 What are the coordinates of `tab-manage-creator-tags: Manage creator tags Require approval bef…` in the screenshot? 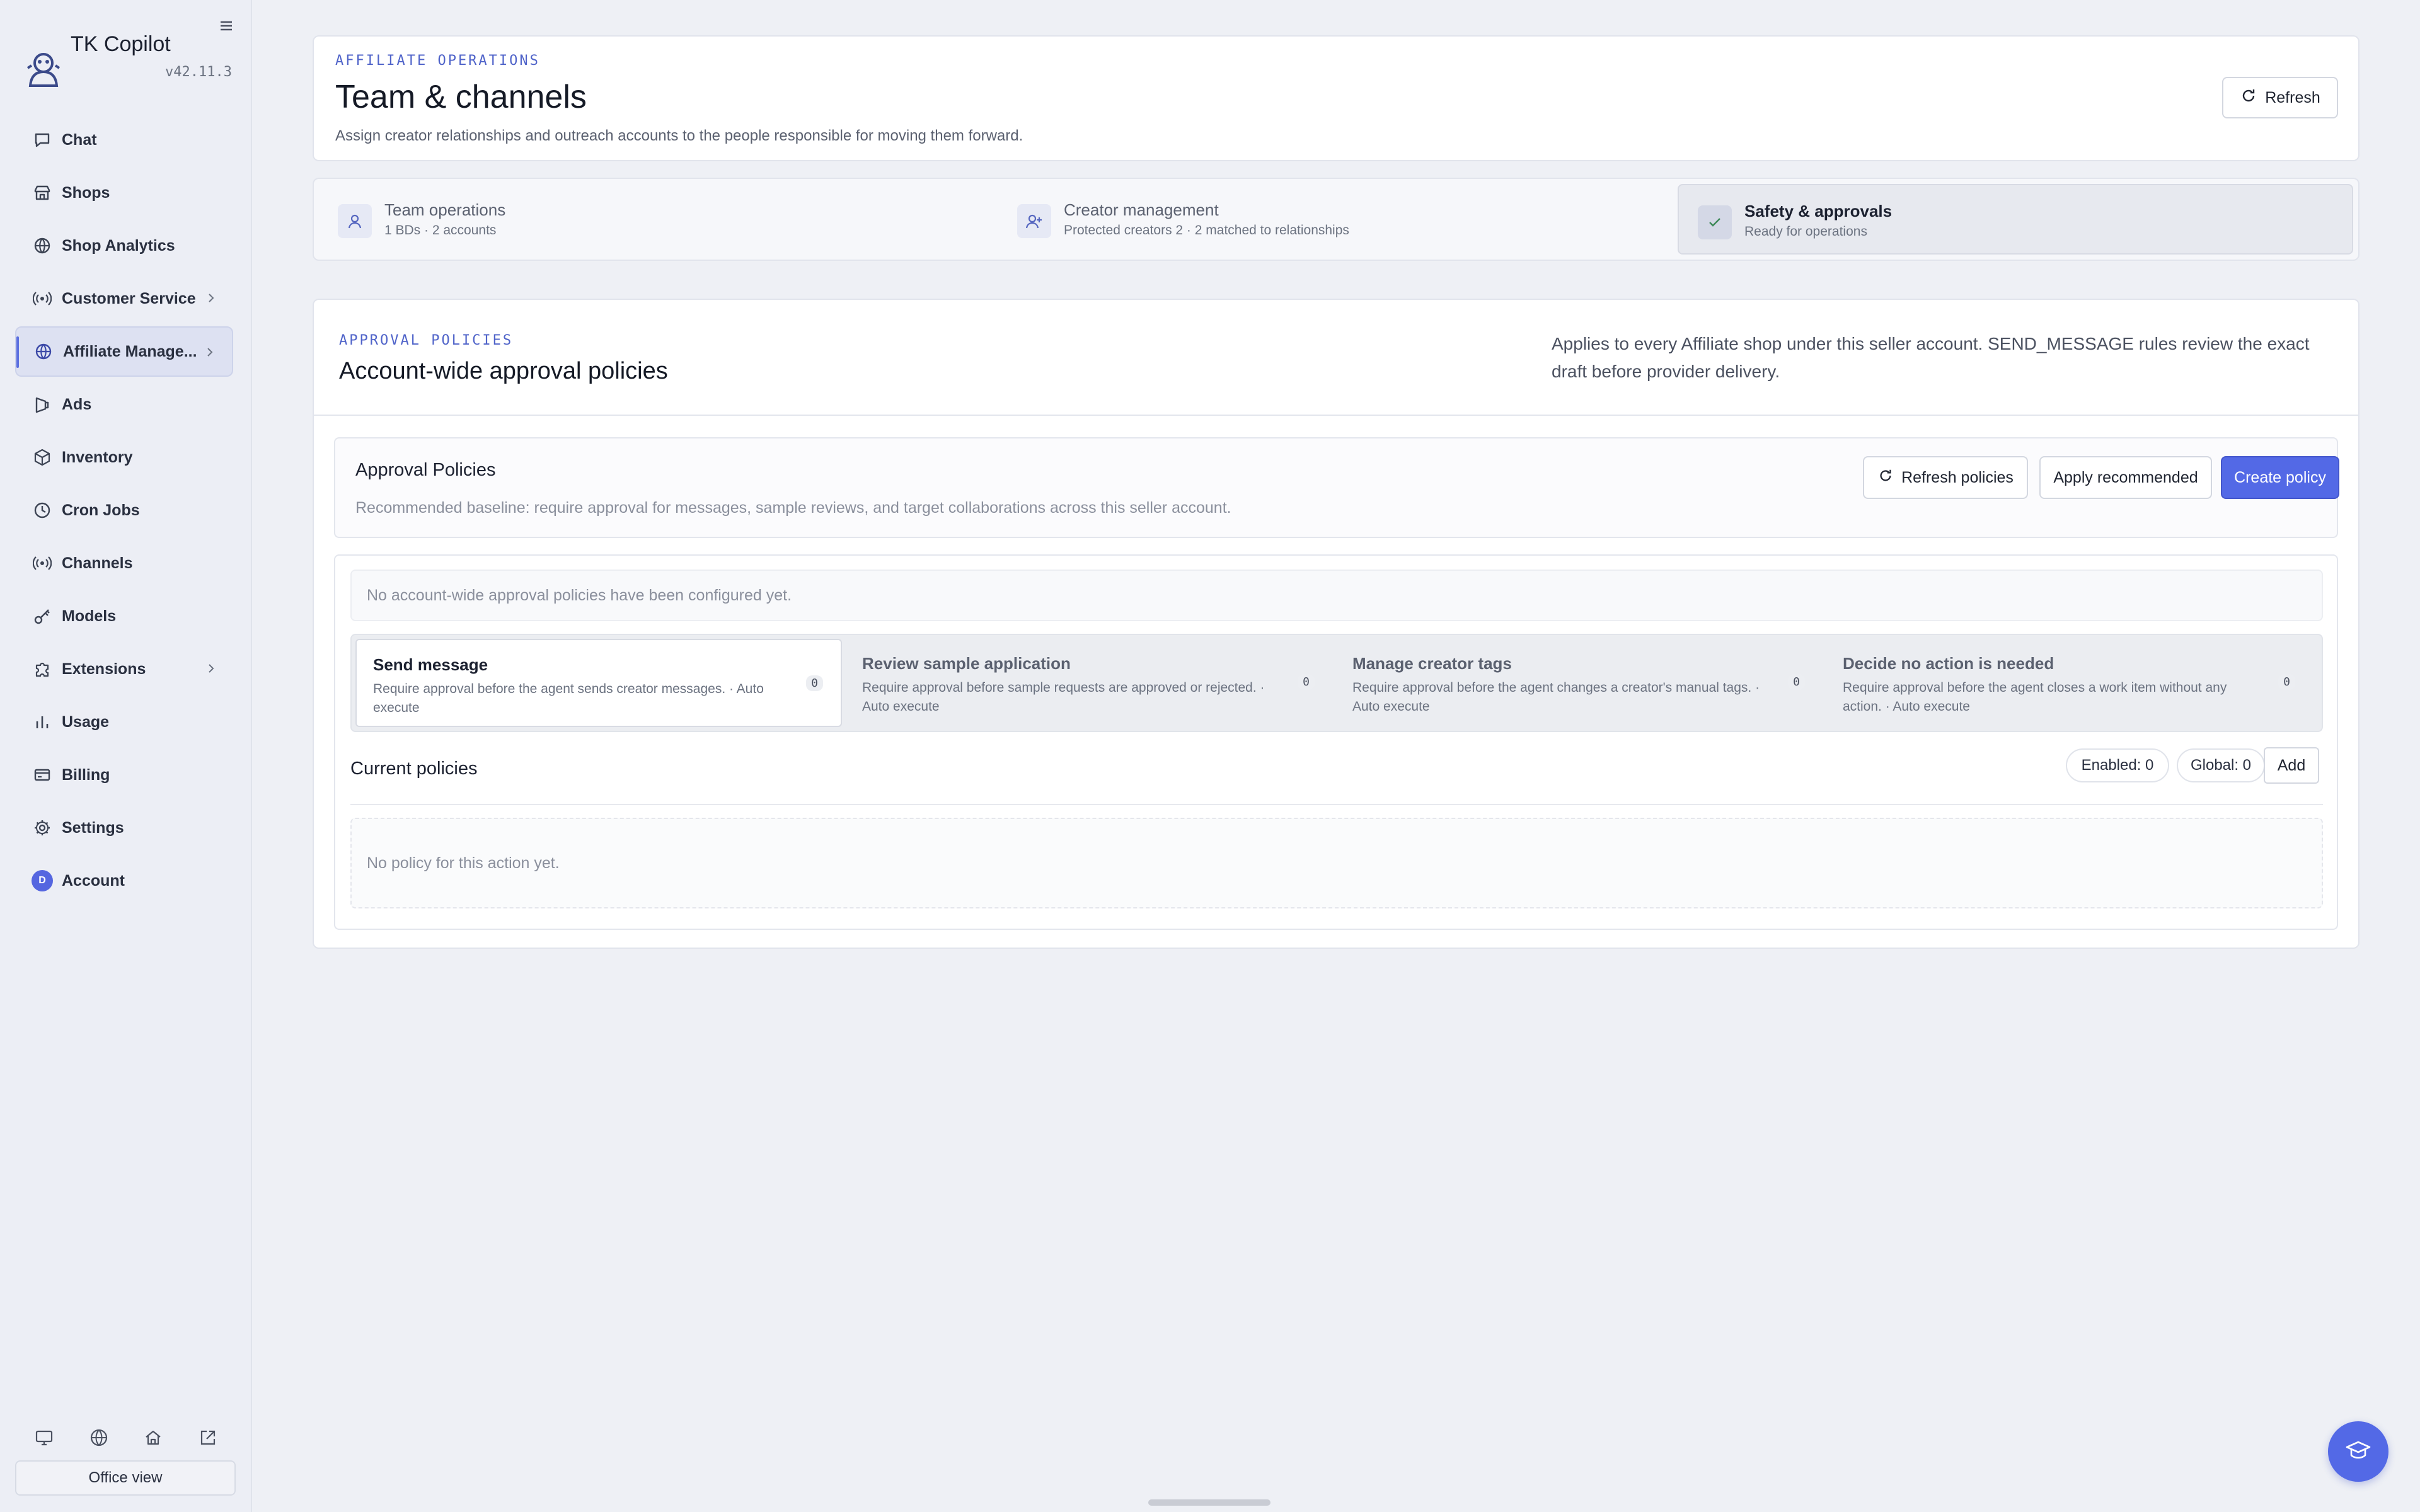 It's located at (1580, 683).